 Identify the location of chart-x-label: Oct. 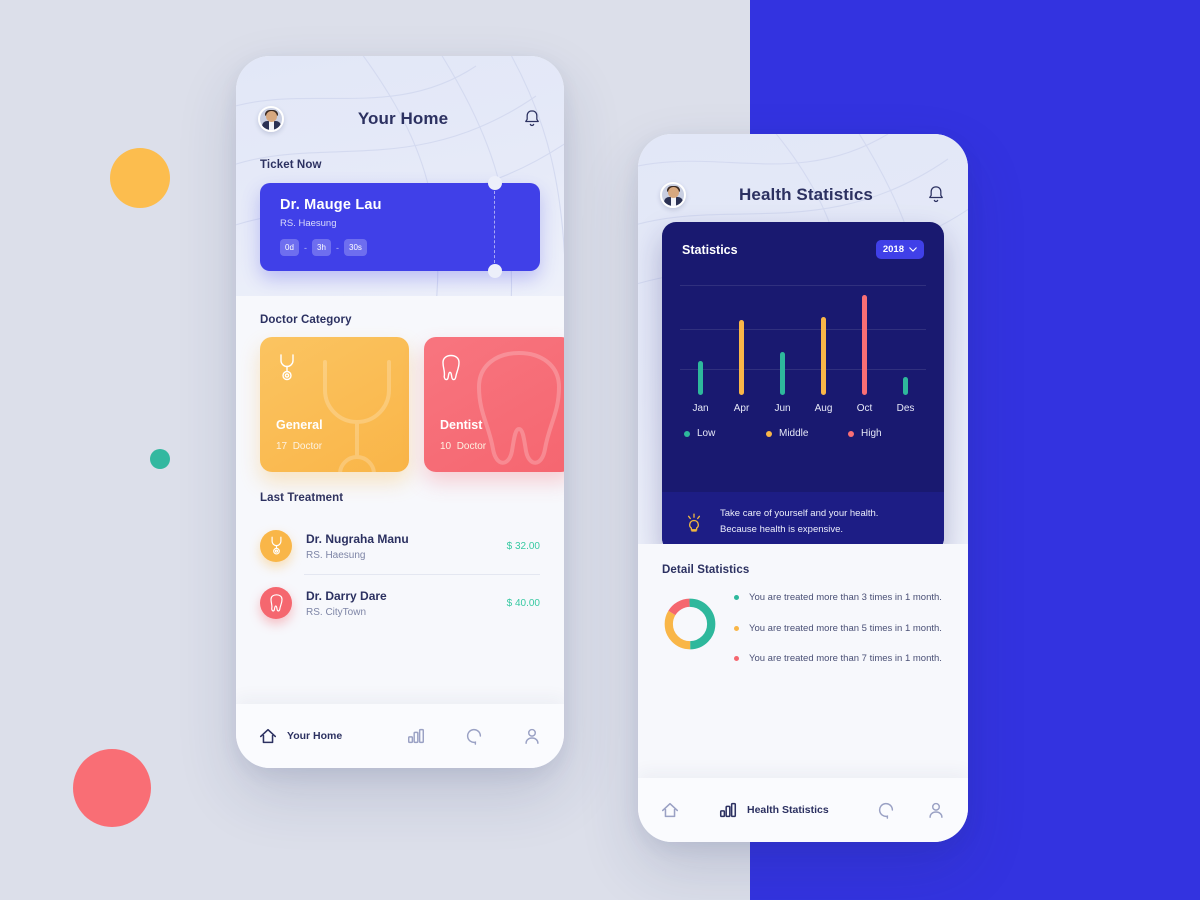
(864, 408).